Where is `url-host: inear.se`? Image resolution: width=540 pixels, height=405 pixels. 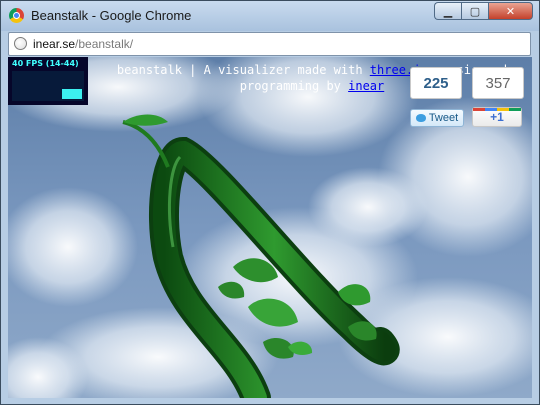
url-host: inear.se is located at coordinates (54, 44).